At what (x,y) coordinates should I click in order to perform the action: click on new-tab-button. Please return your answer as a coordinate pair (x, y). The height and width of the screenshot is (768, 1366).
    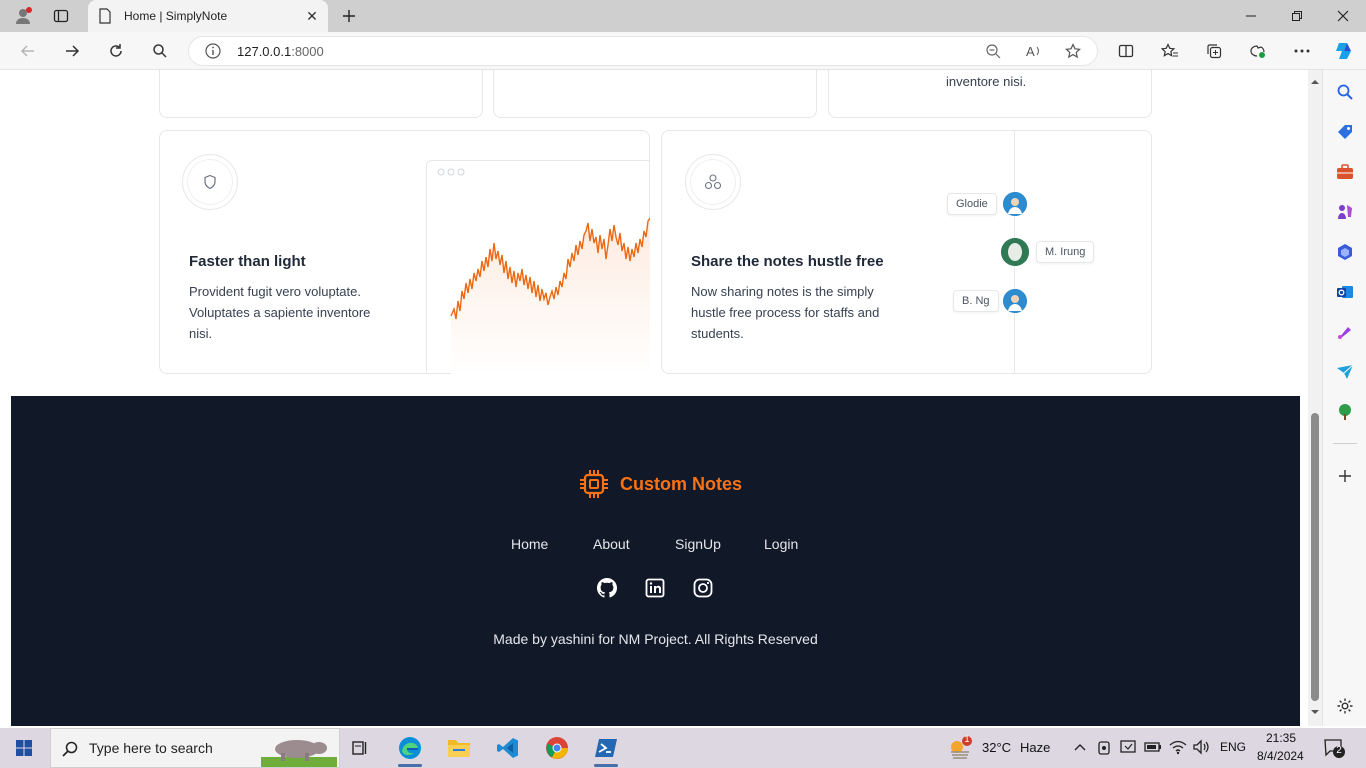
    Looking at the image, I should click on (349, 16).